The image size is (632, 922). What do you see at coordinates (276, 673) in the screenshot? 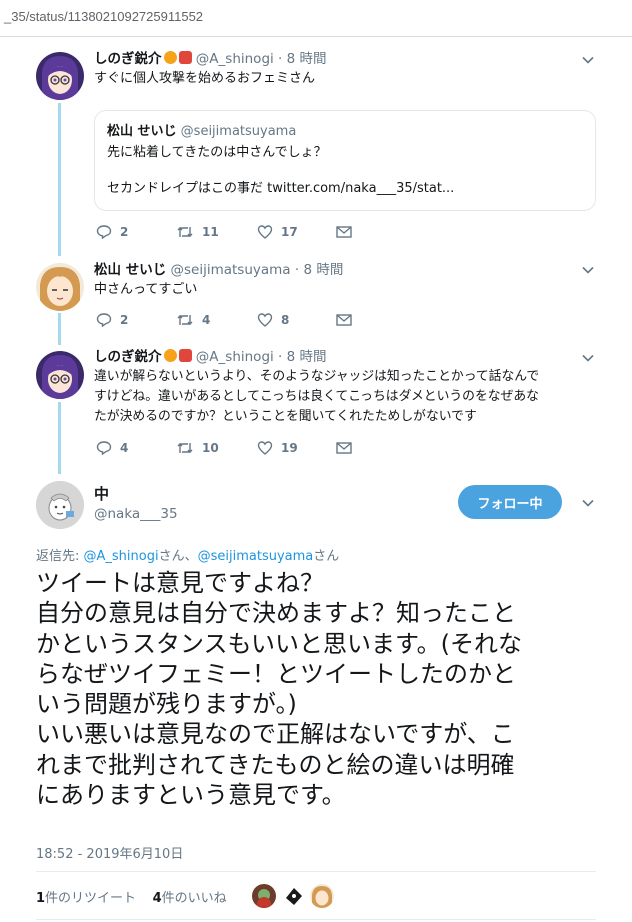
I see `main-text-line: らなぜツイフェミー！とツイートしたのかと` at bounding box center [276, 673].